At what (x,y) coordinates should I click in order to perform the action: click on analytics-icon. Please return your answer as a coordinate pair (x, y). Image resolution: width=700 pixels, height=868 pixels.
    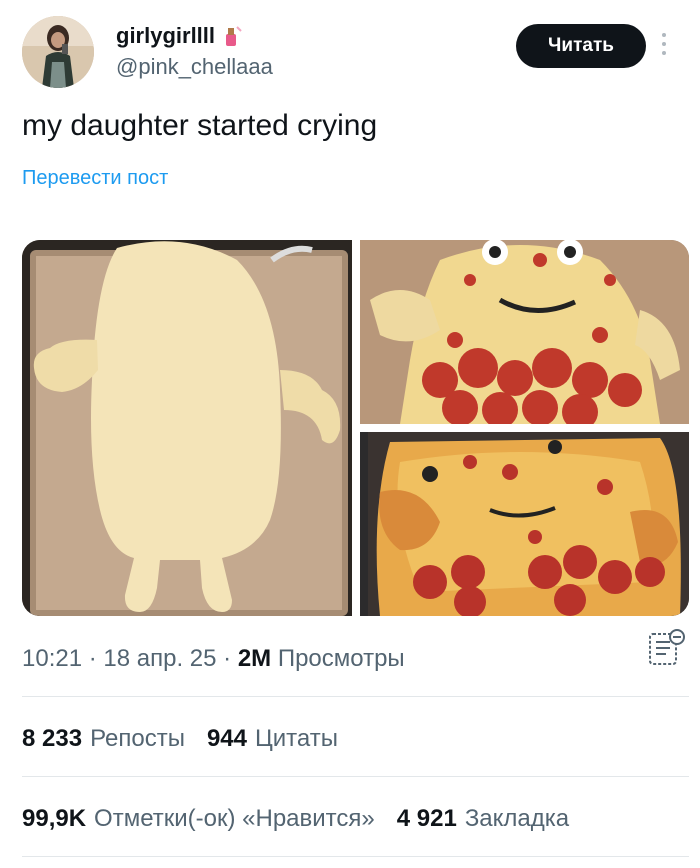
    Looking at the image, I should click on (667, 649).